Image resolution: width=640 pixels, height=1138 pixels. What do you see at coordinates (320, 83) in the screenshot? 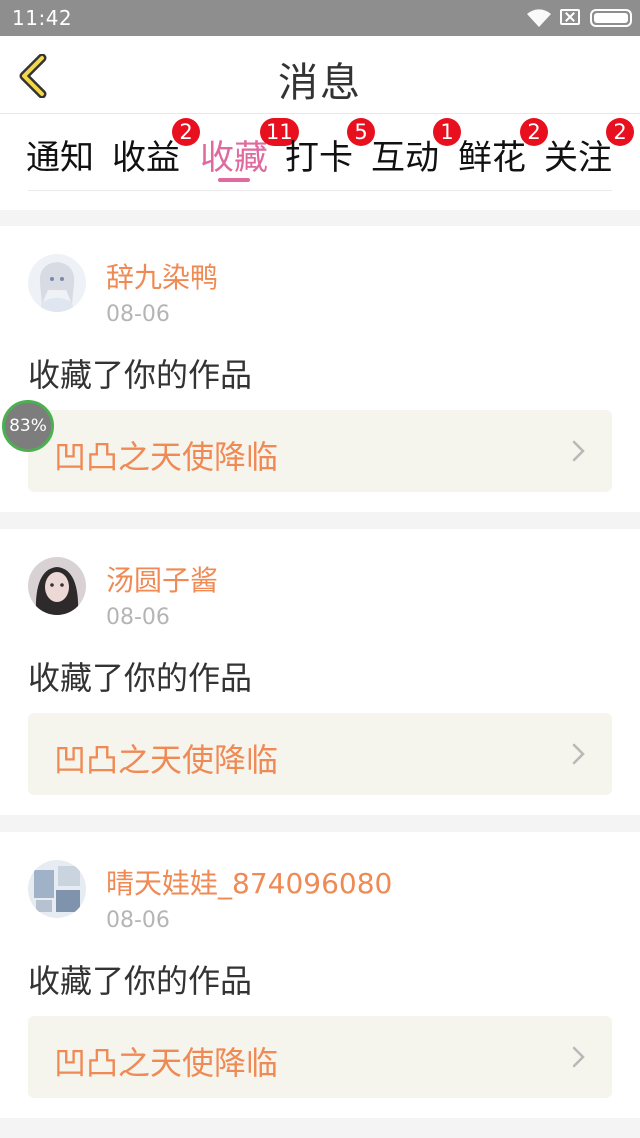
I see `page-title: 消息` at bounding box center [320, 83].